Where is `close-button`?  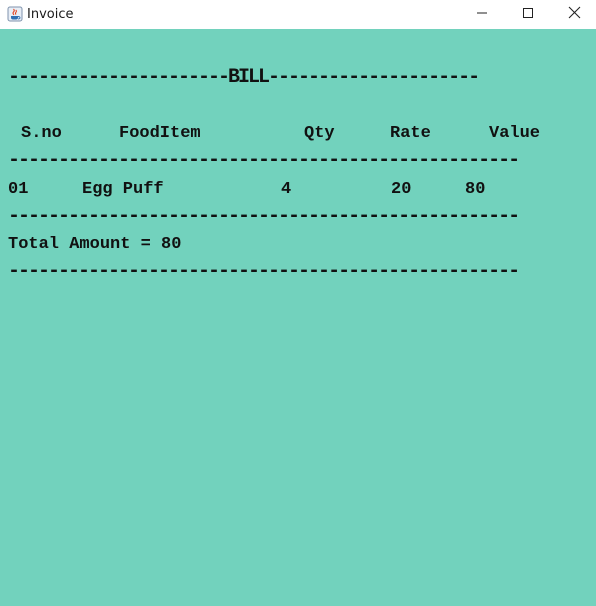 close-button is located at coordinates (573, 14).